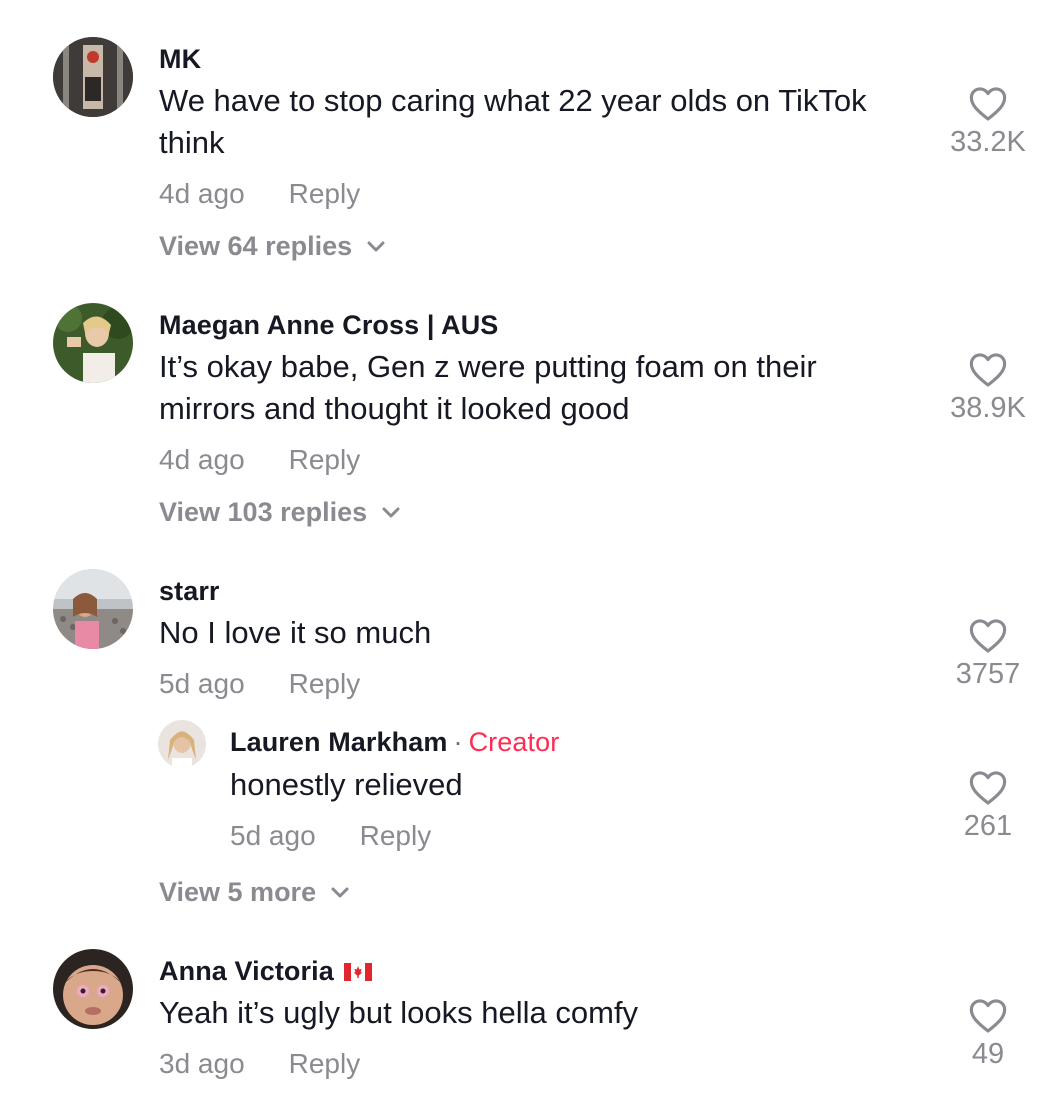 The height and width of the screenshot is (1108, 1064). I want to click on canada-flag-icon, so click(358, 972).